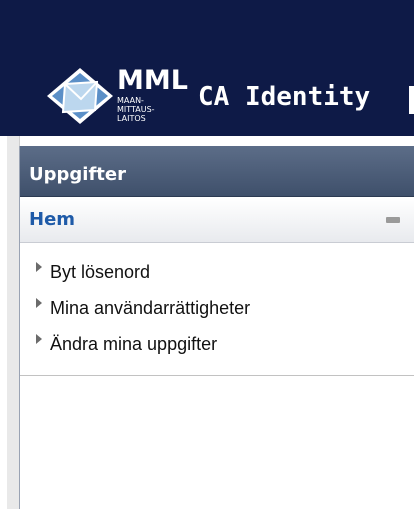 This screenshot has height=509, width=414. I want to click on section-header-hem: Hem, so click(217, 220).